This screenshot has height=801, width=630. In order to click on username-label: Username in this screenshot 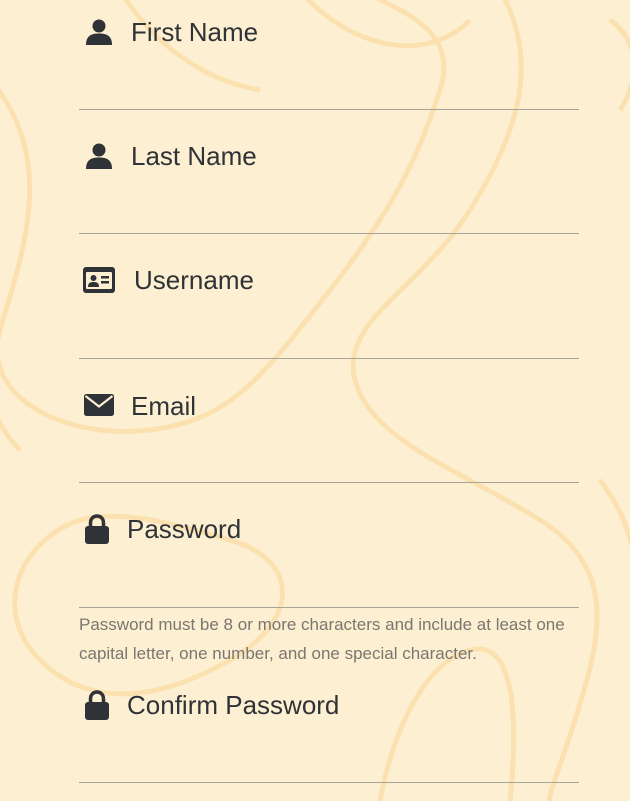, I will do `click(194, 280)`.